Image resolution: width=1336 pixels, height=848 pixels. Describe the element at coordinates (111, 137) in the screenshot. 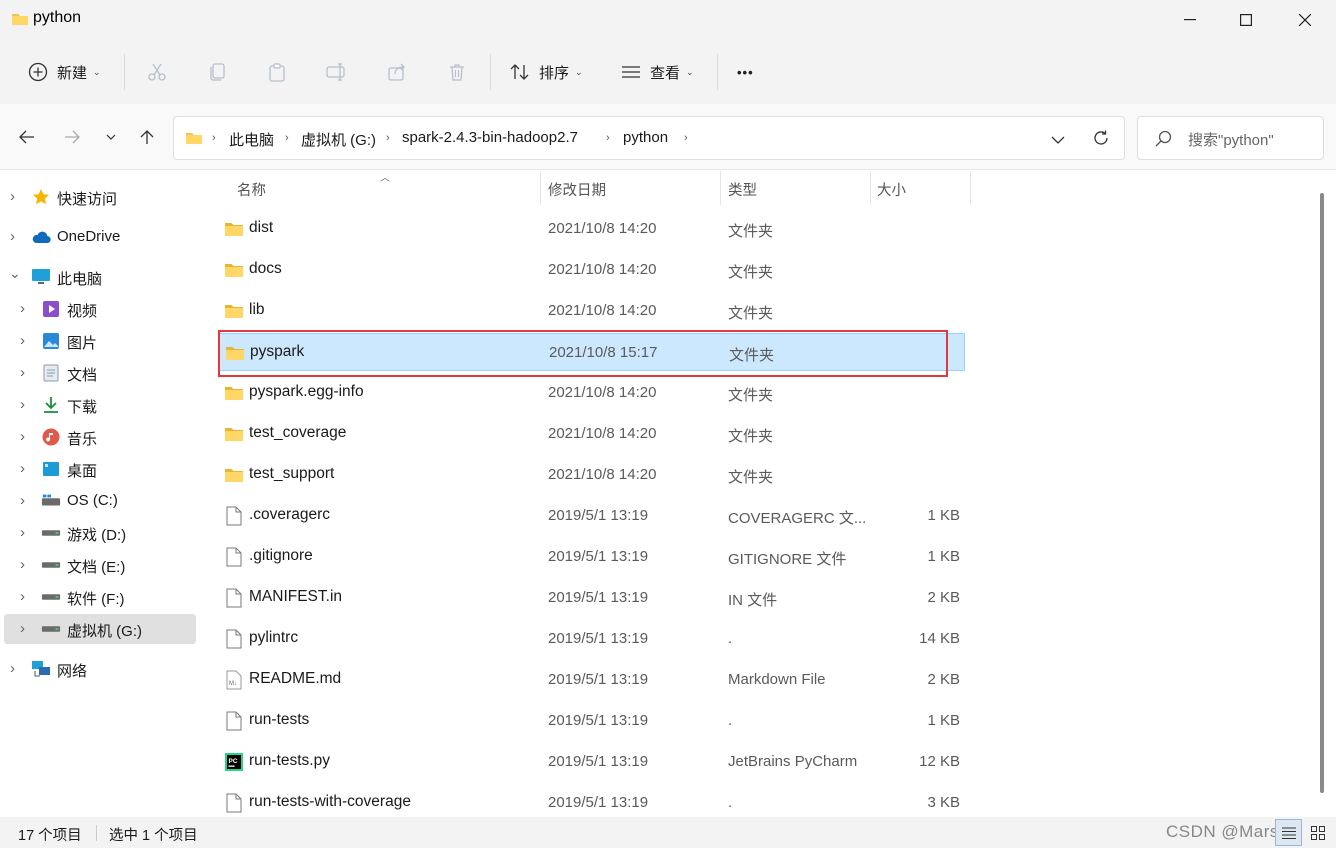

I see `recent-locations-button` at that location.